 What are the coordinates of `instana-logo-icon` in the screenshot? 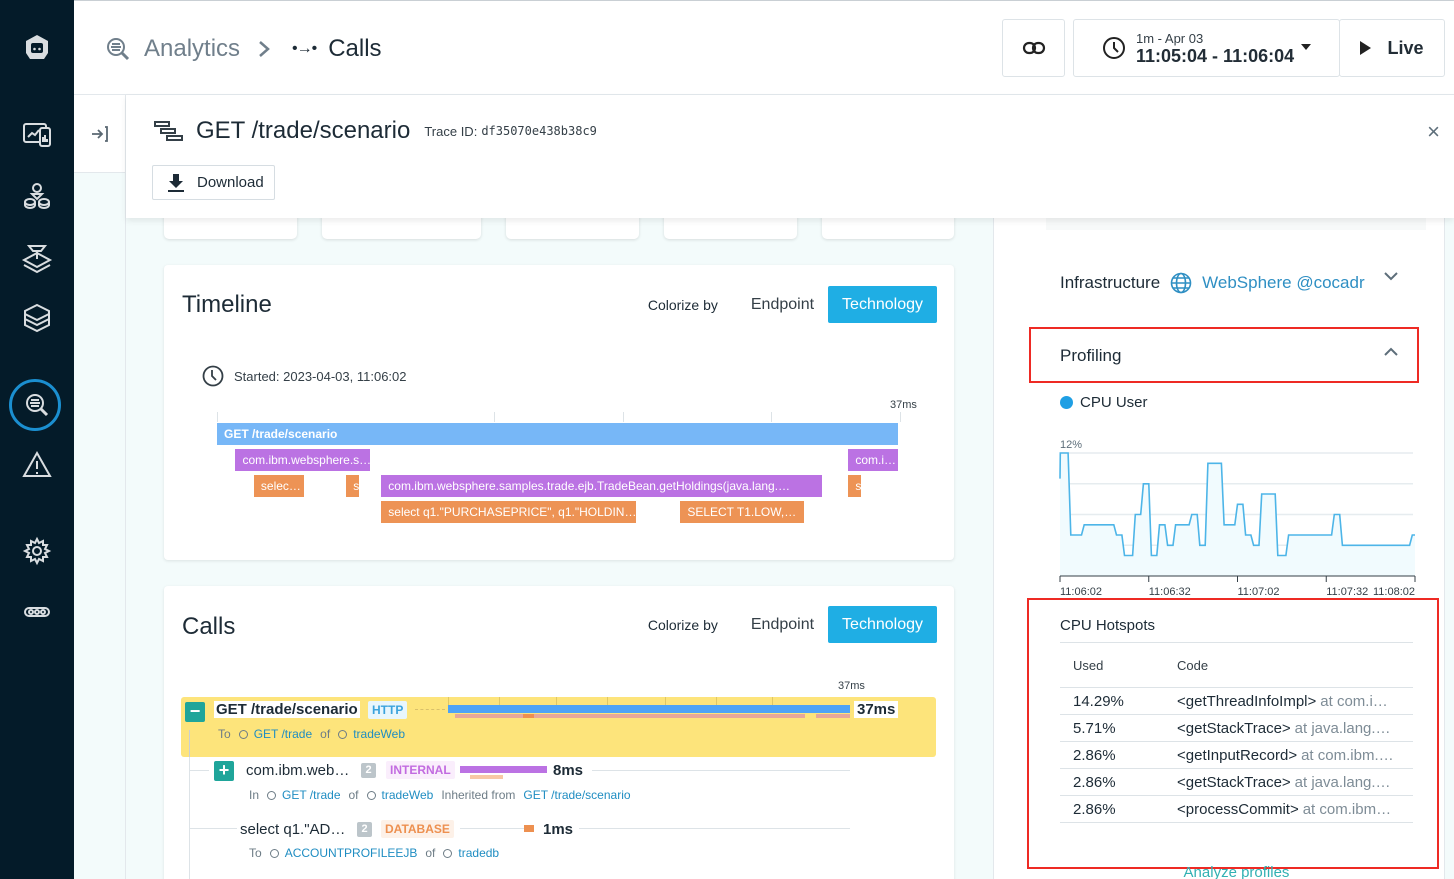 It's located at (37, 48).